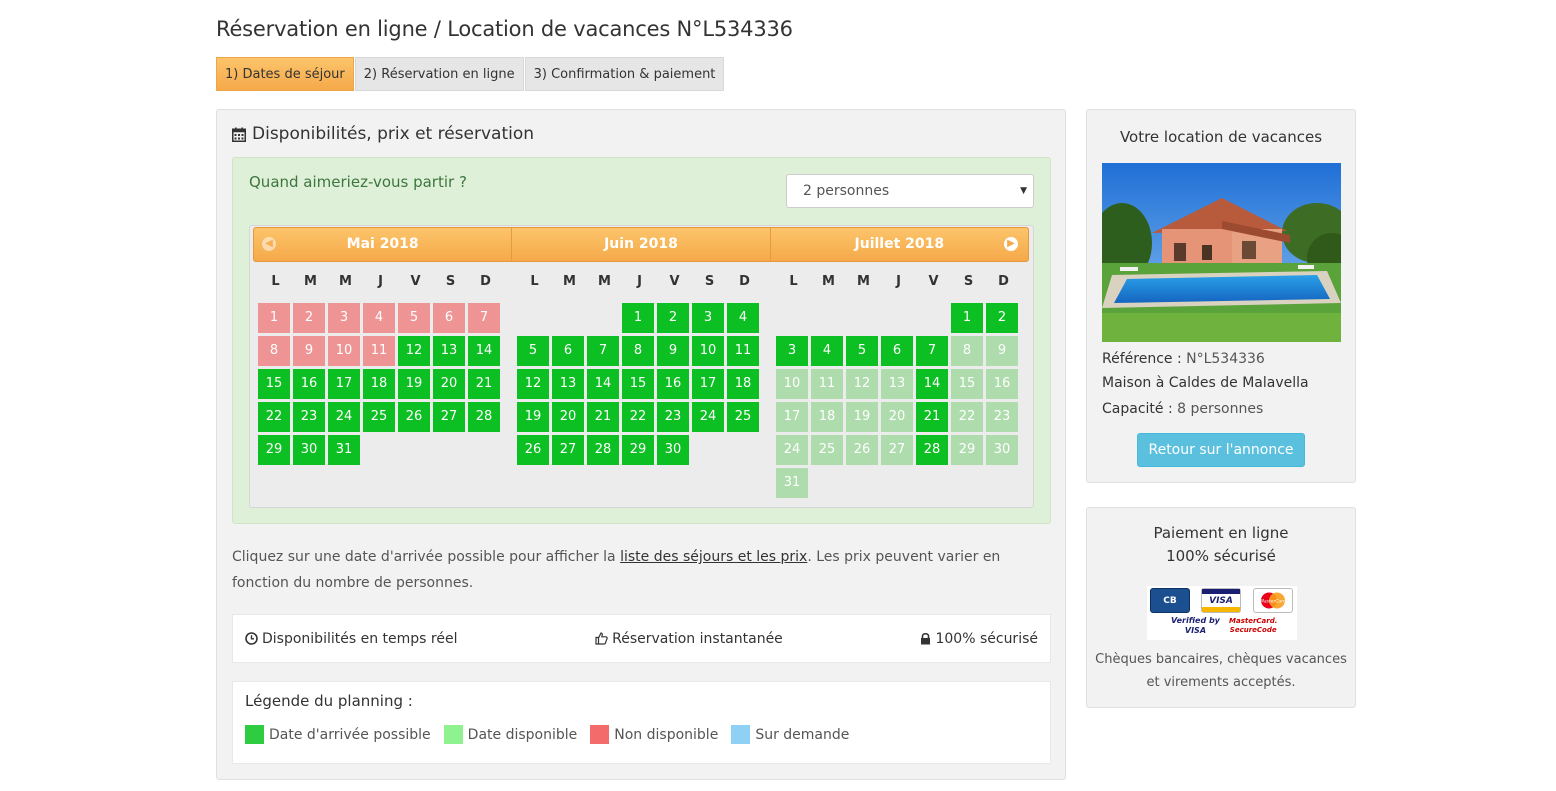 This screenshot has width=1556, height=791. Describe the element at coordinates (344, 450) in the screenshot. I see `calendar-day-arrival: 31` at that location.